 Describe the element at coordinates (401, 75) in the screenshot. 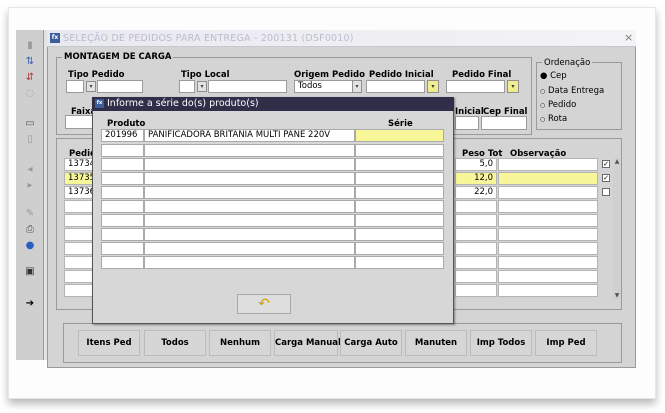

I see `pedido-inicial-label: Pedido Inicial` at that location.